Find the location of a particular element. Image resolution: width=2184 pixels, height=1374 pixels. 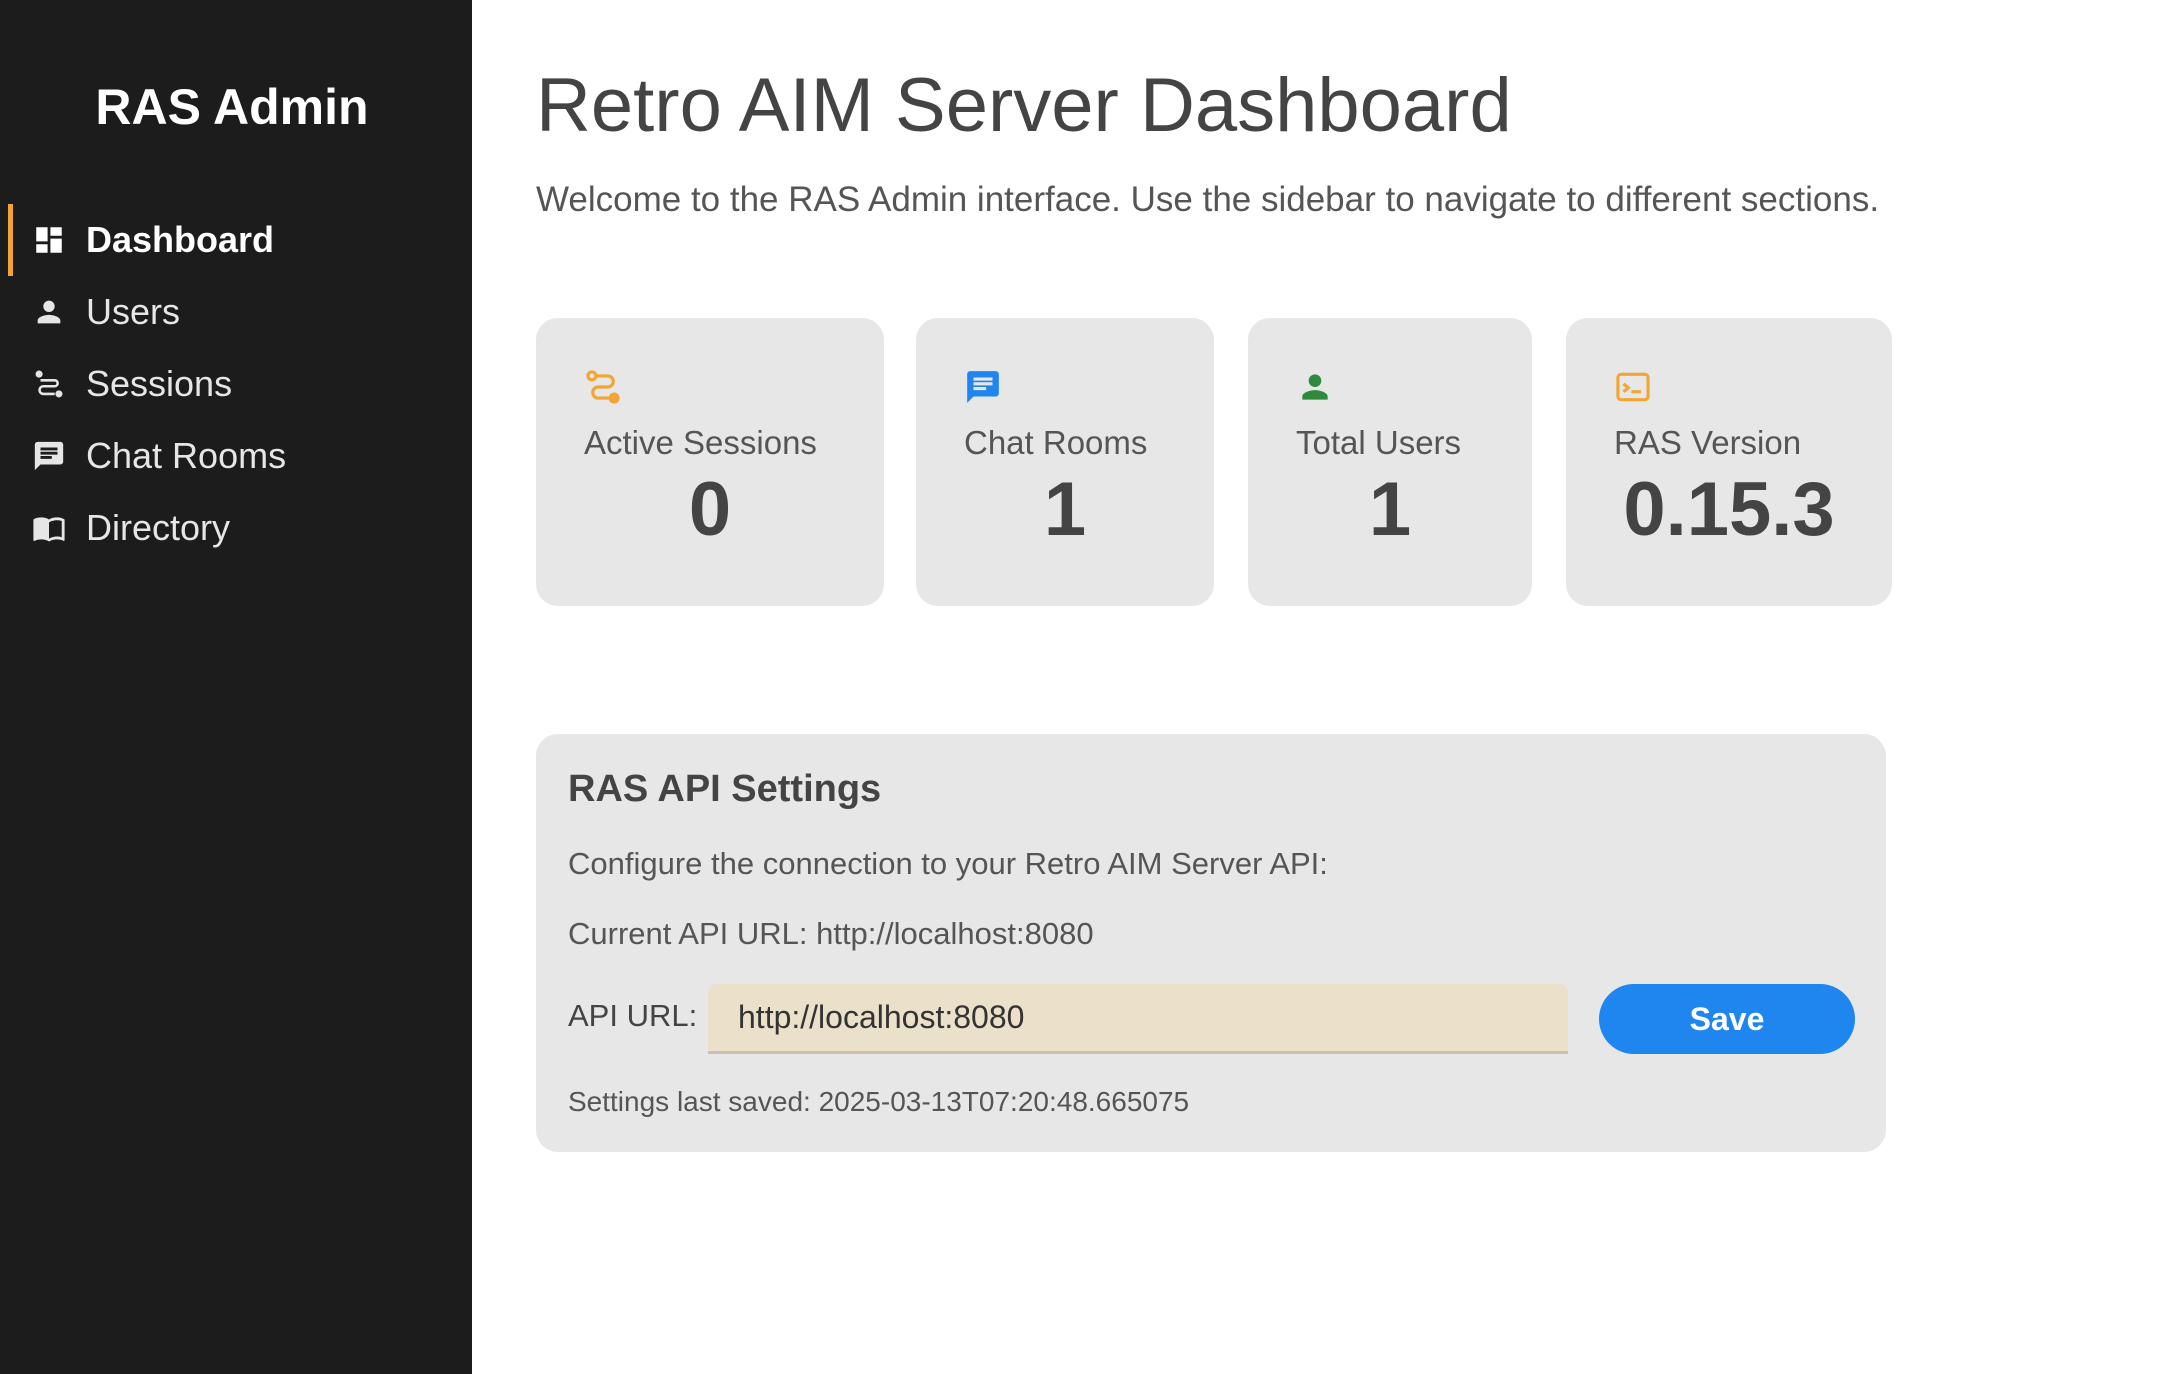

sidebar-item-label: Users is located at coordinates (133, 311).